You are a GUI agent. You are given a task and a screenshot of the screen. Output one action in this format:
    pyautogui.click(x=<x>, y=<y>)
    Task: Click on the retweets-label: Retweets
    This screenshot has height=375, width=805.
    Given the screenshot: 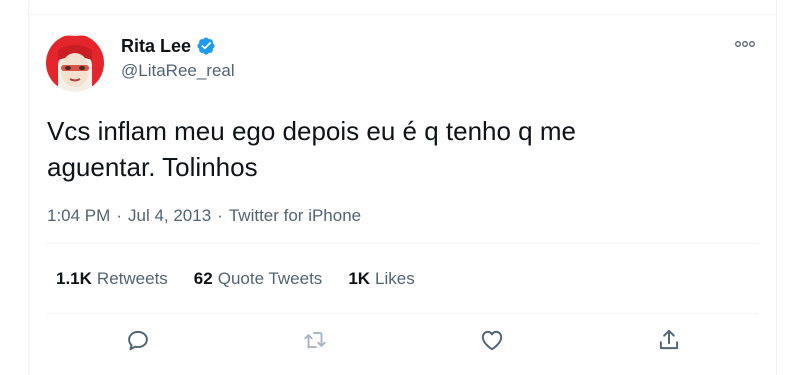 What is the action you would take?
    pyautogui.click(x=132, y=278)
    